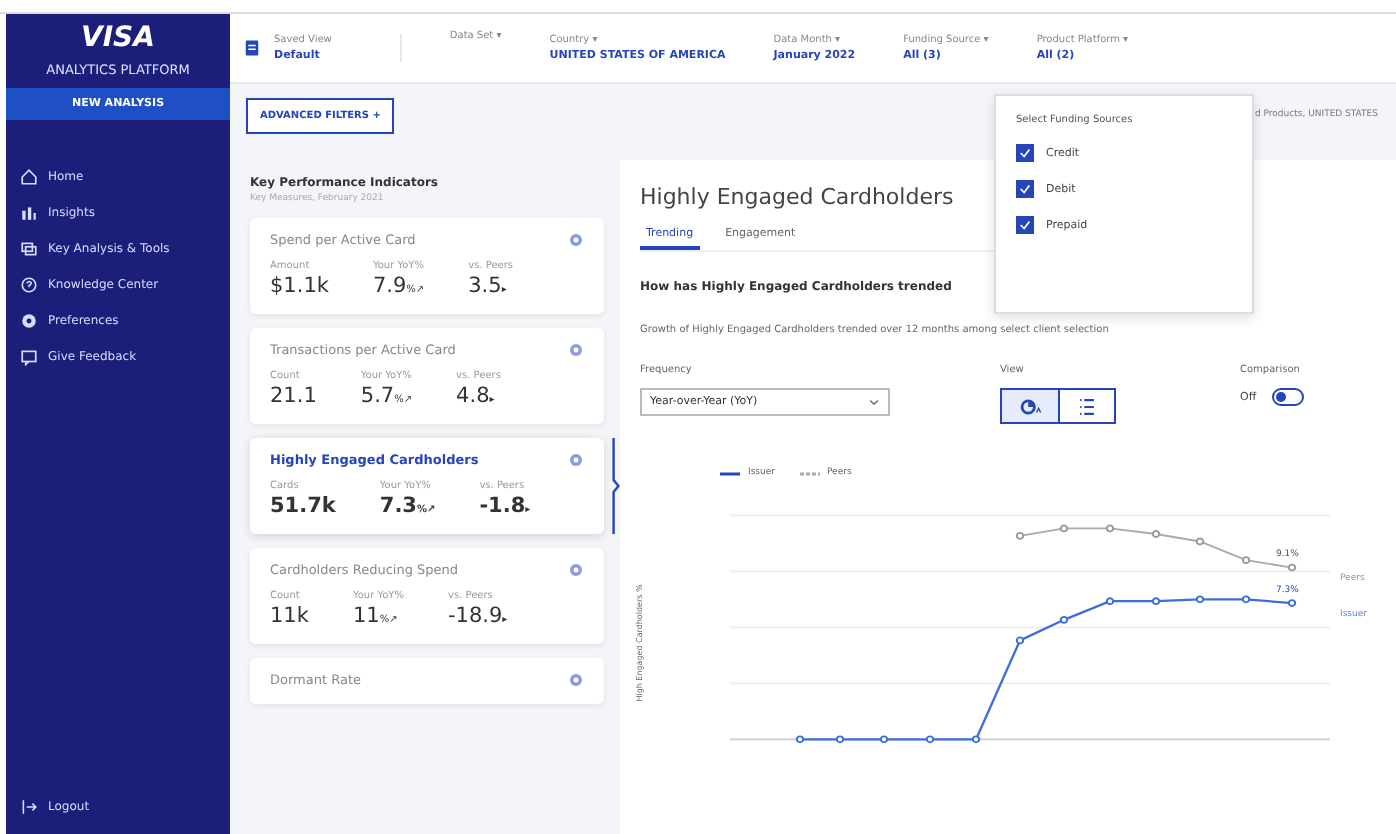 The image size is (1396, 834). Describe the element at coordinates (29, 357) in the screenshot. I see `feedback-icon` at that location.